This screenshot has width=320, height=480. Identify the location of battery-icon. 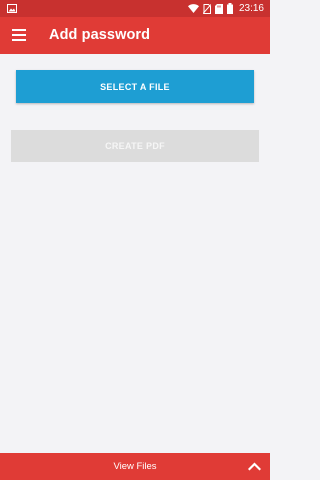
(229, 8).